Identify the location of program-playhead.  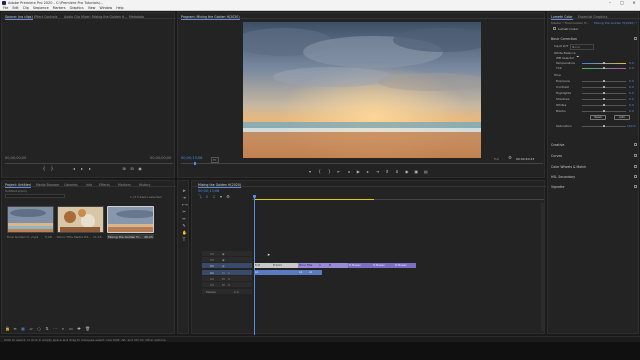
(195, 163).